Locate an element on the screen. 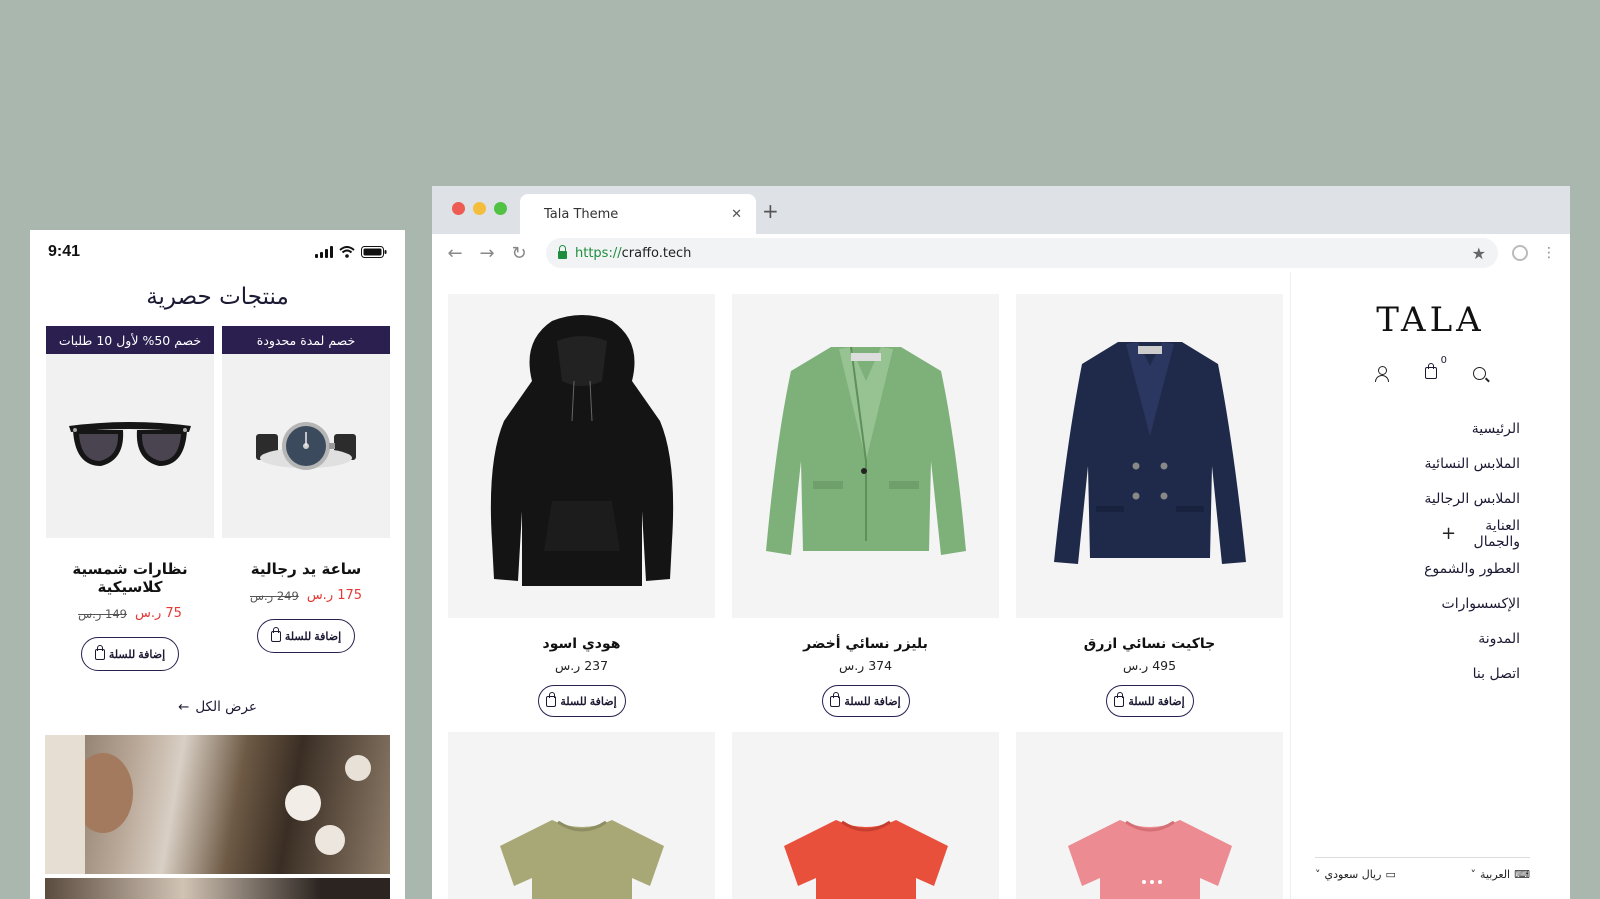 The image size is (1600, 899). close-window-button is located at coordinates (458, 208).